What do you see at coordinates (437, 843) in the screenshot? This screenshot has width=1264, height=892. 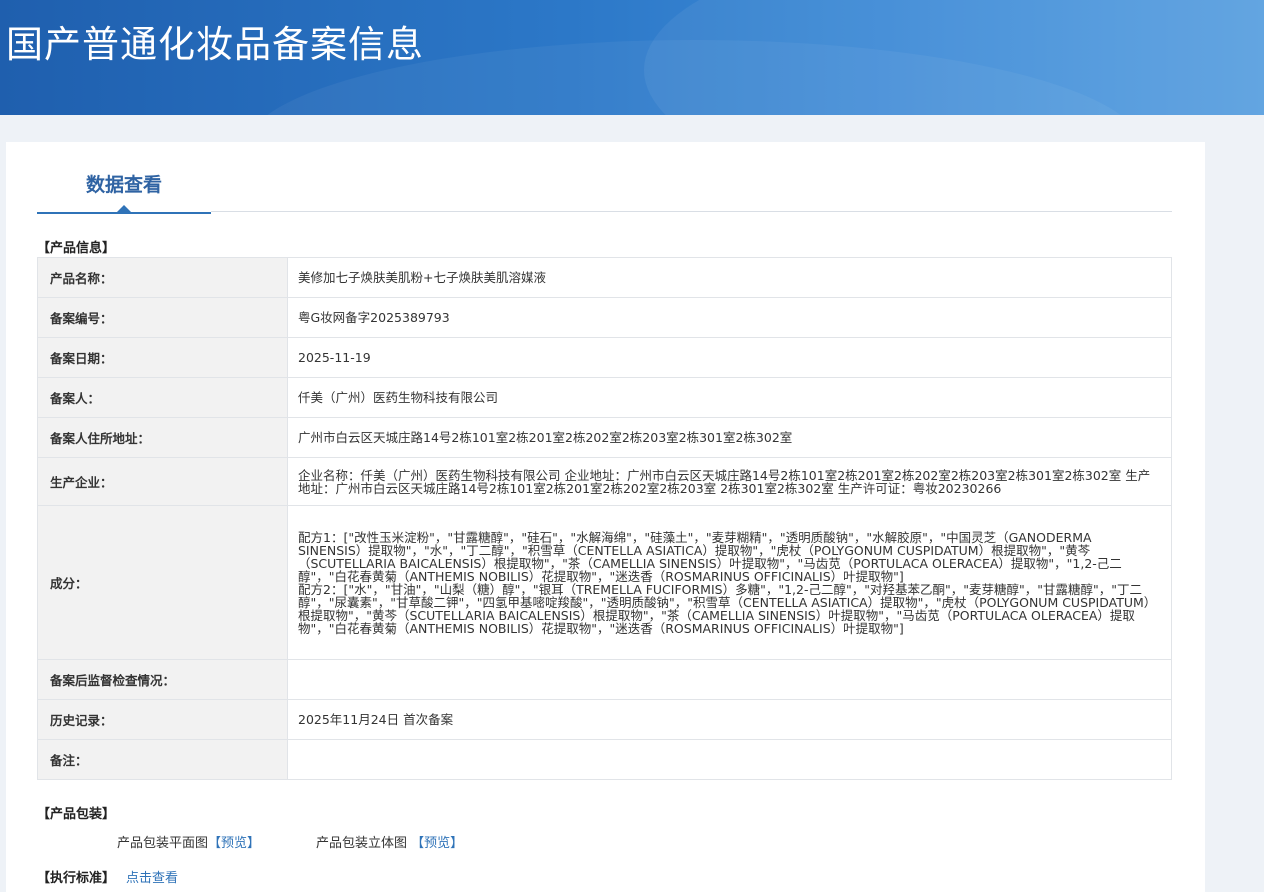 I see `packaging-solid-preview-link: 【预览】` at bounding box center [437, 843].